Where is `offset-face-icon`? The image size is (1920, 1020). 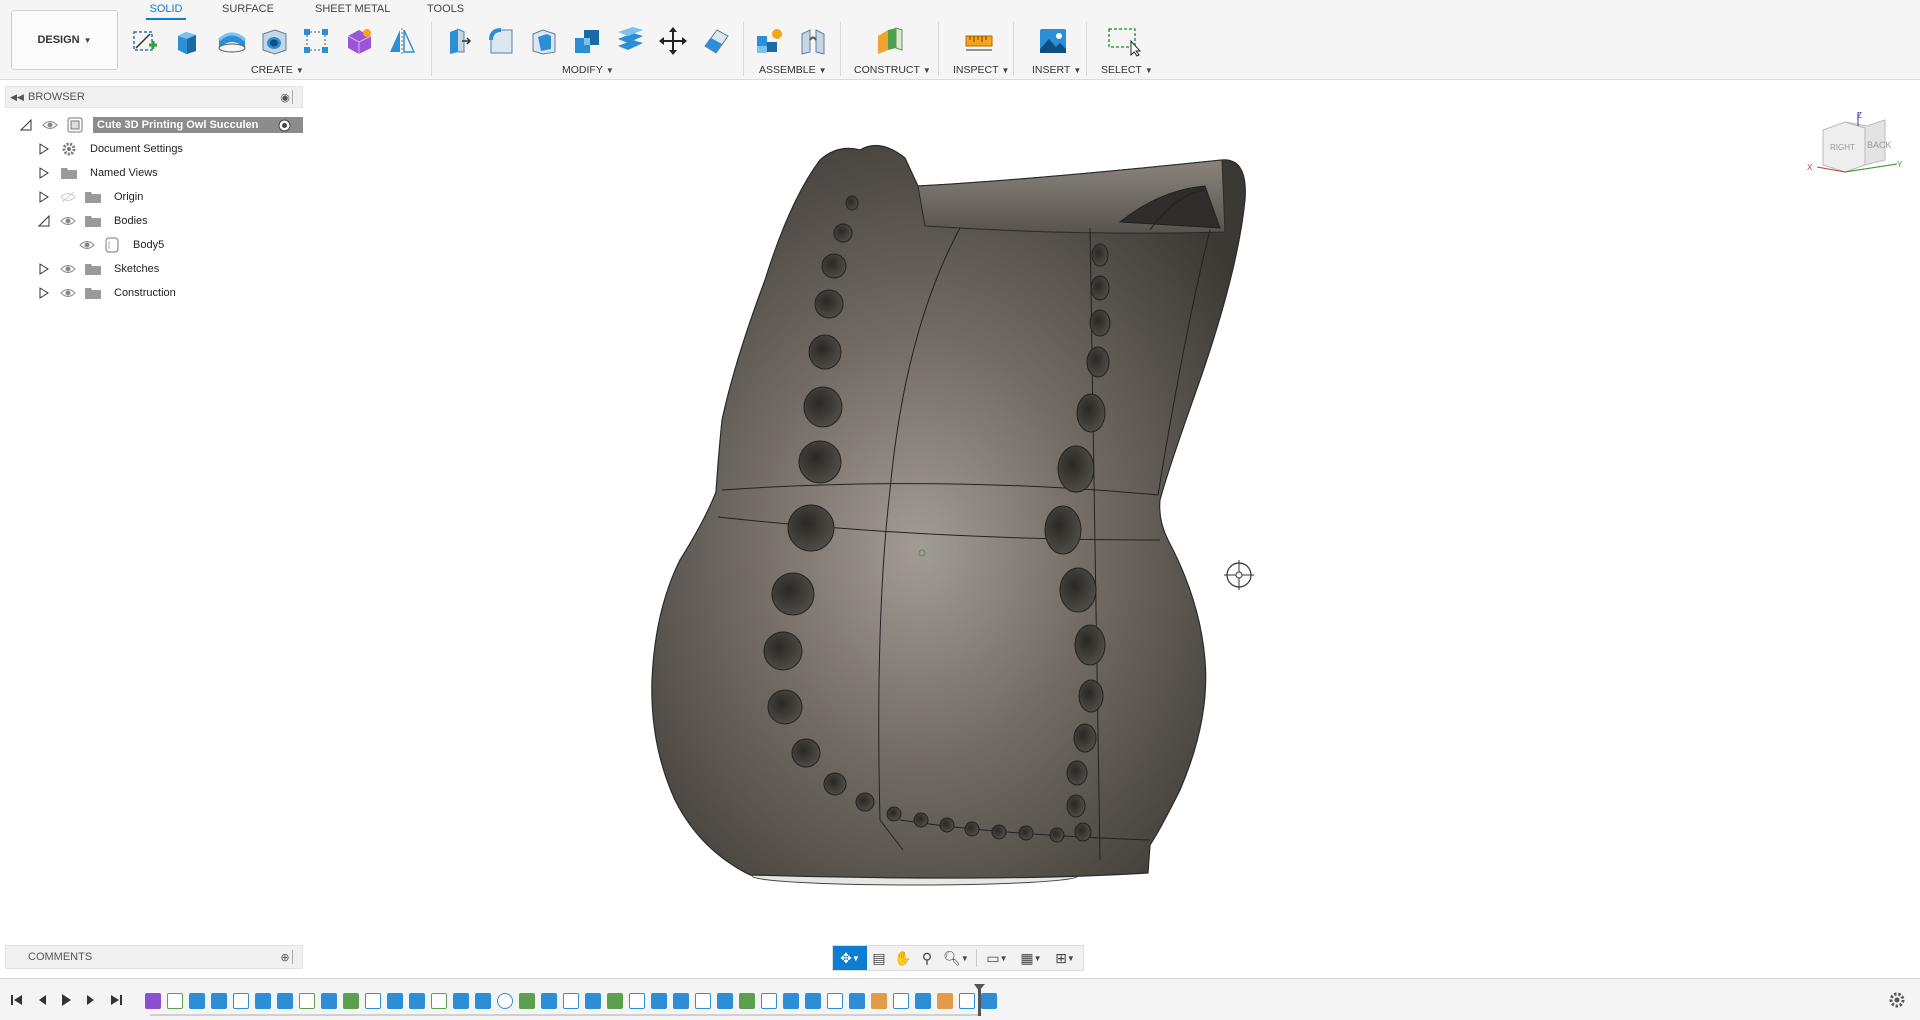
offset-face-icon is located at coordinates (630, 41).